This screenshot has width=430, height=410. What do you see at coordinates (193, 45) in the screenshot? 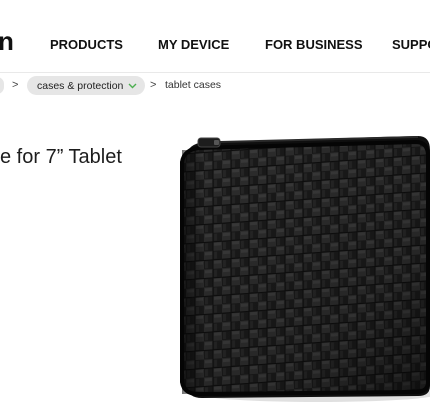
I see `nav-my-device: MY DEVICE` at bounding box center [193, 45].